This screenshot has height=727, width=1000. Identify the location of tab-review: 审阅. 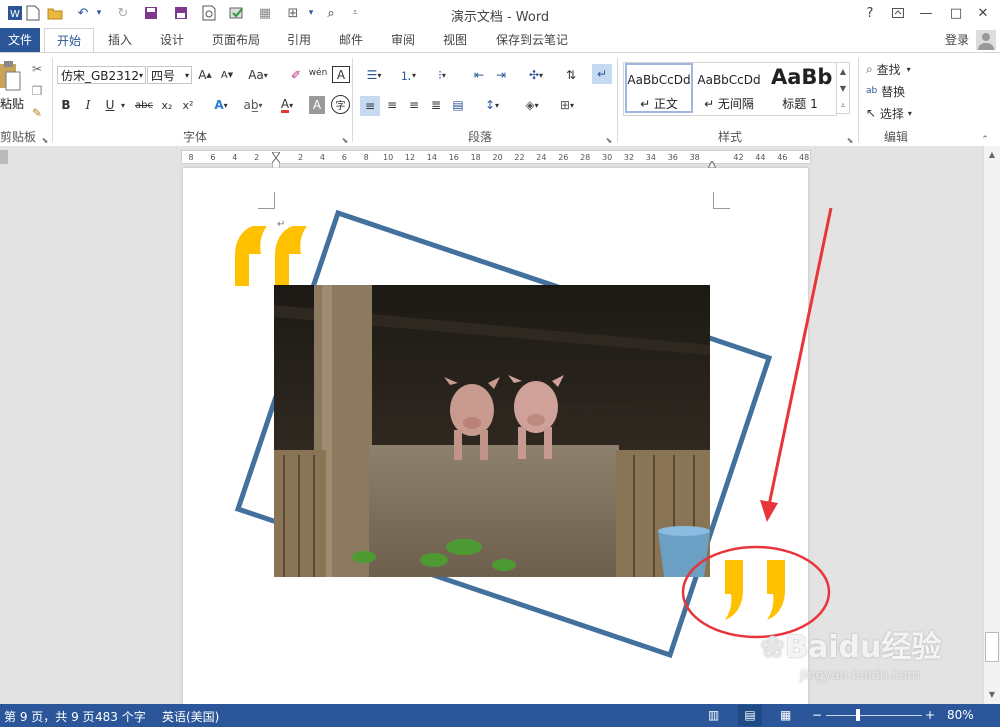
(403, 40).